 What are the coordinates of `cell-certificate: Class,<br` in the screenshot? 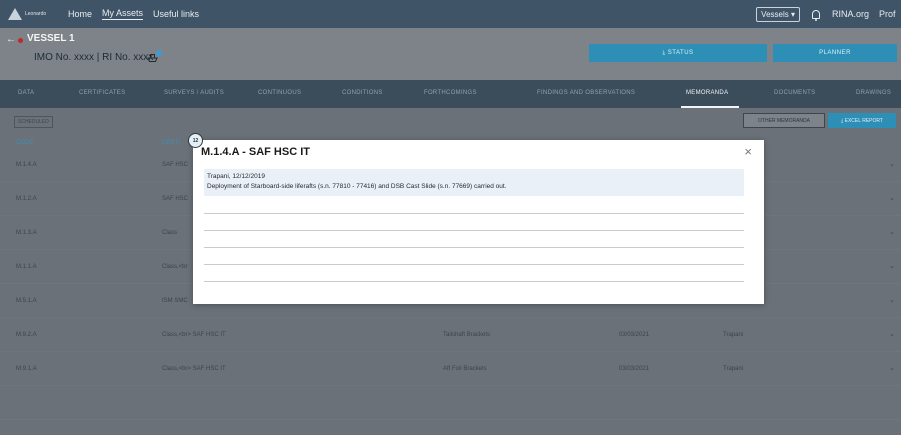 It's located at (175, 267).